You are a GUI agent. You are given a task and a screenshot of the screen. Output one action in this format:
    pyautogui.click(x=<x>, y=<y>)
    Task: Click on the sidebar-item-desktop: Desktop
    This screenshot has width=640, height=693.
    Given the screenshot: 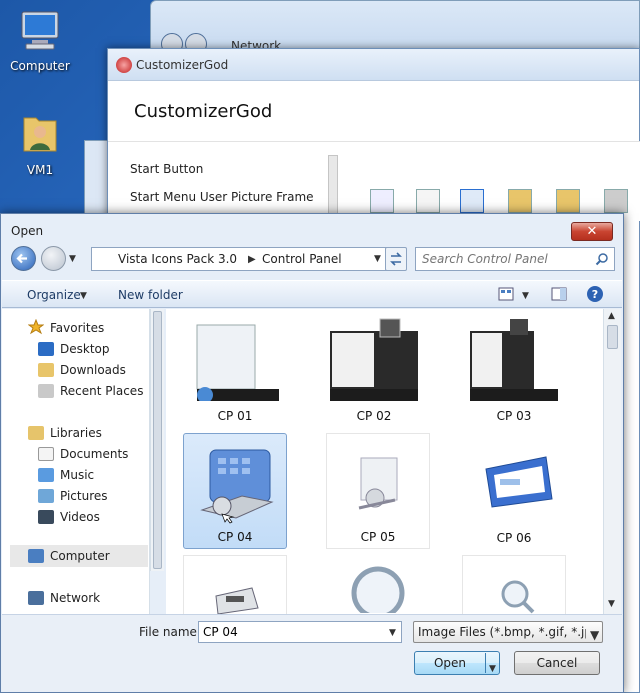 What is the action you would take?
    pyautogui.click(x=85, y=349)
    